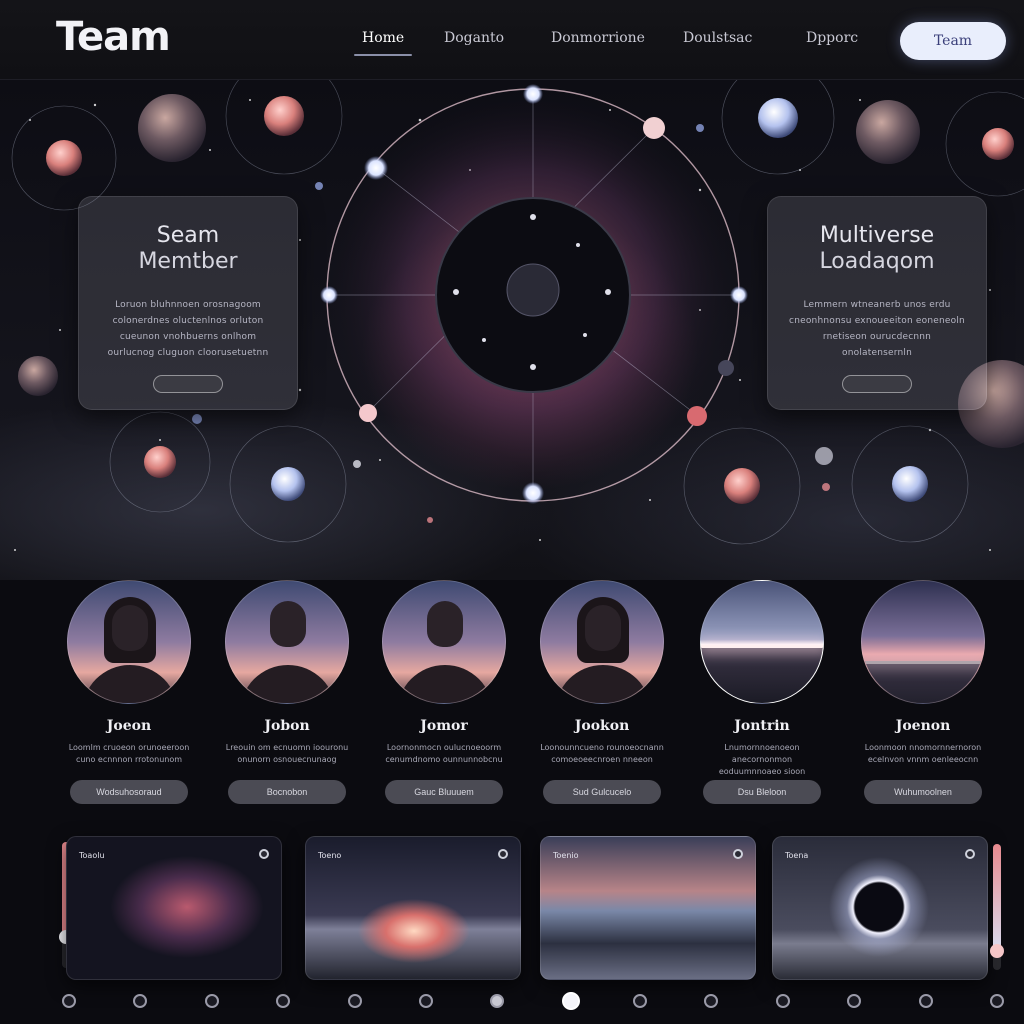  Describe the element at coordinates (717, 38) in the screenshot. I see `nav-link-4: Doulstsac` at that location.